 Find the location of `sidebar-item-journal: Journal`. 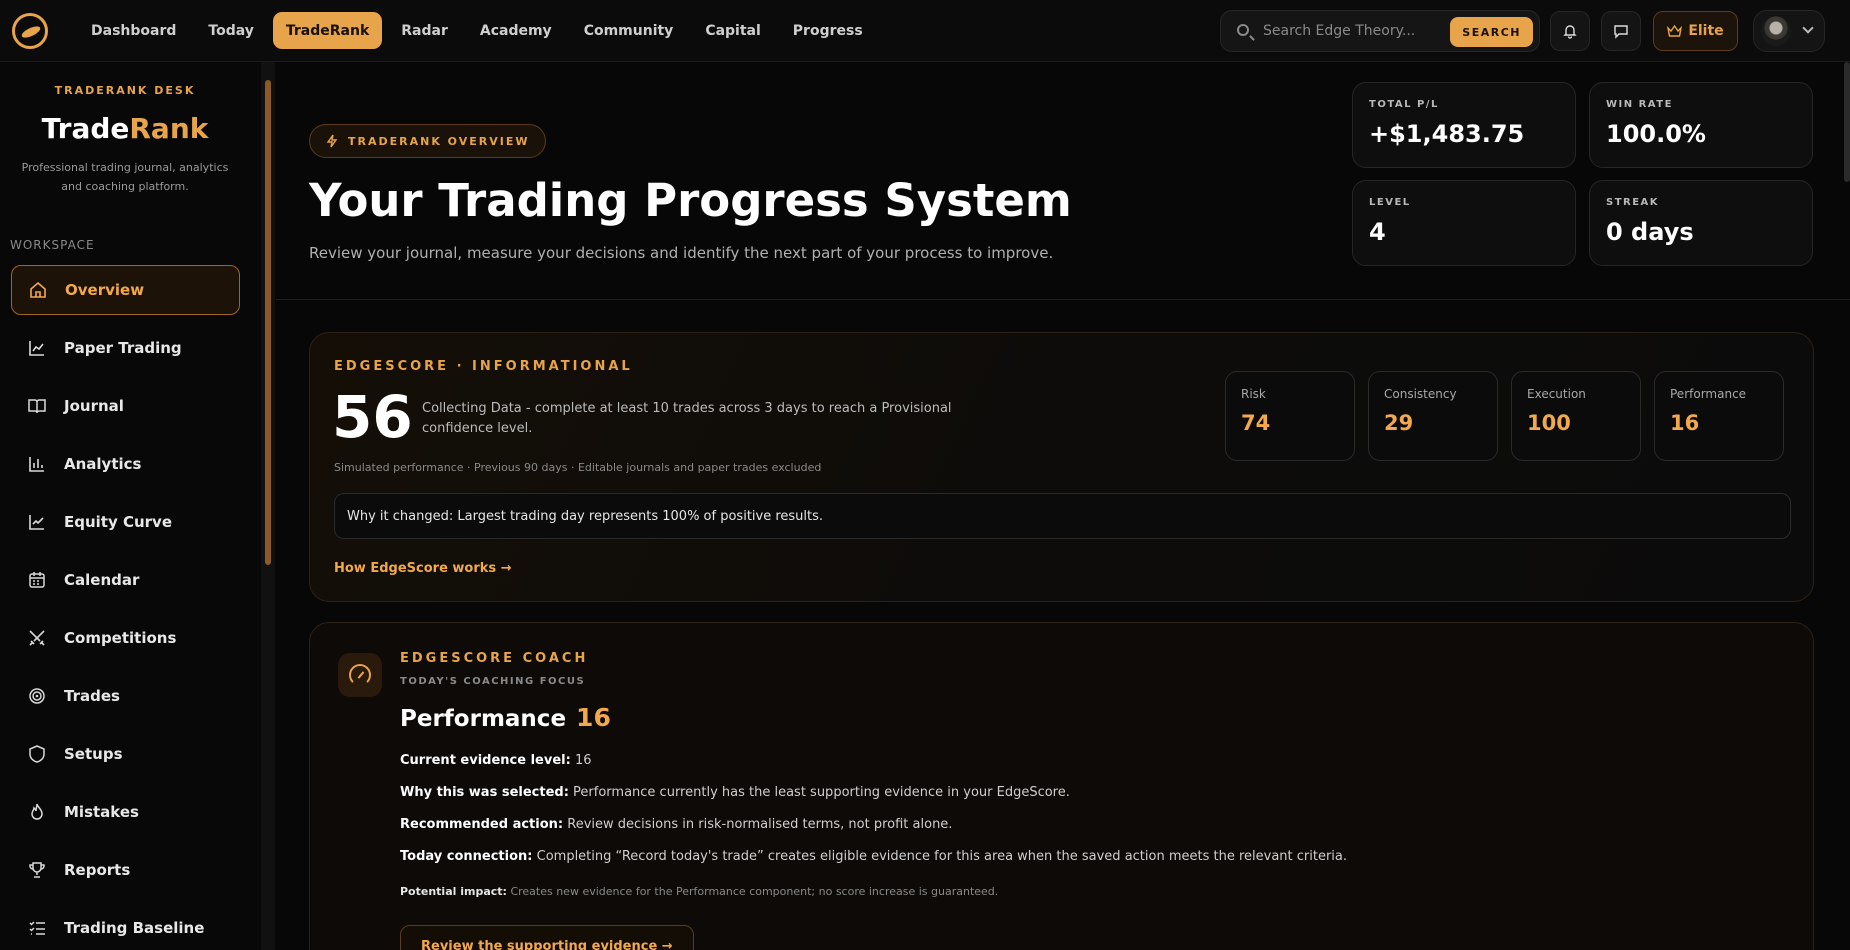

sidebar-item-journal: Journal is located at coordinates (125, 406).